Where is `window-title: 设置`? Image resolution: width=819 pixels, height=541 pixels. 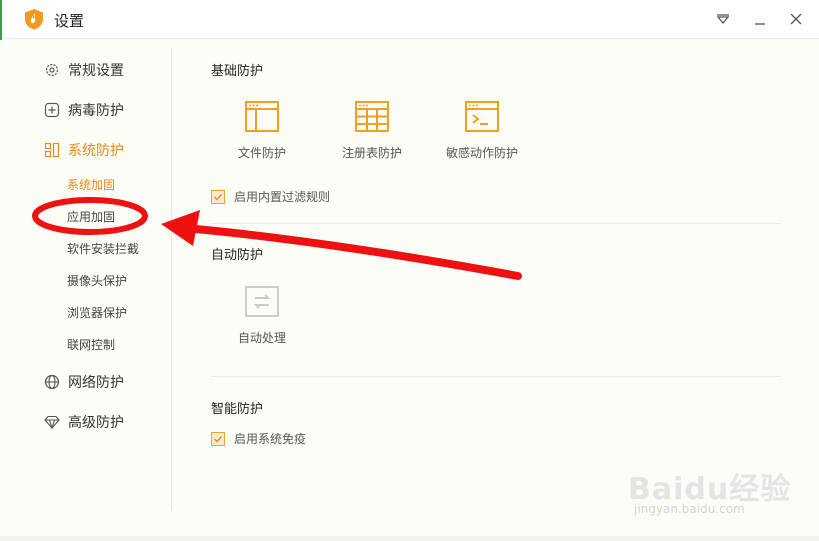
window-title: 设置 is located at coordinates (69, 21).